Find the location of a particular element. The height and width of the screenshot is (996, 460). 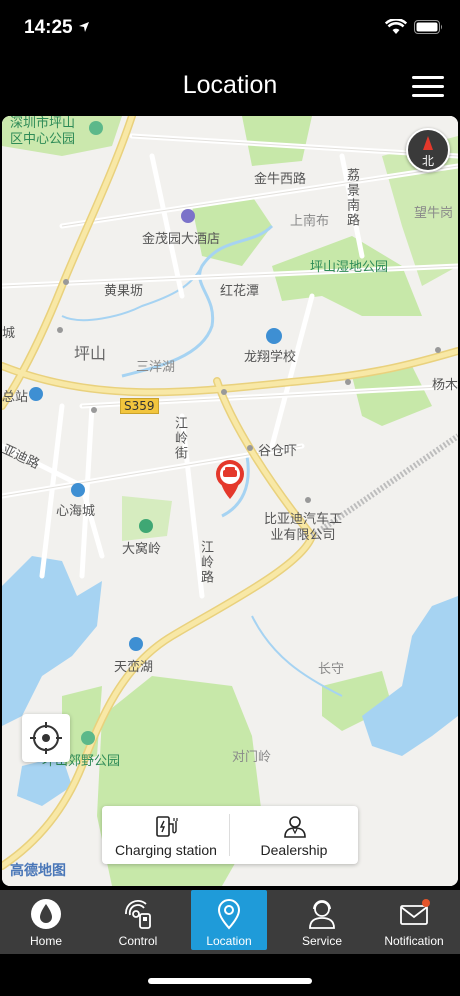

wifi-icon is located at coordinates (396, 26).